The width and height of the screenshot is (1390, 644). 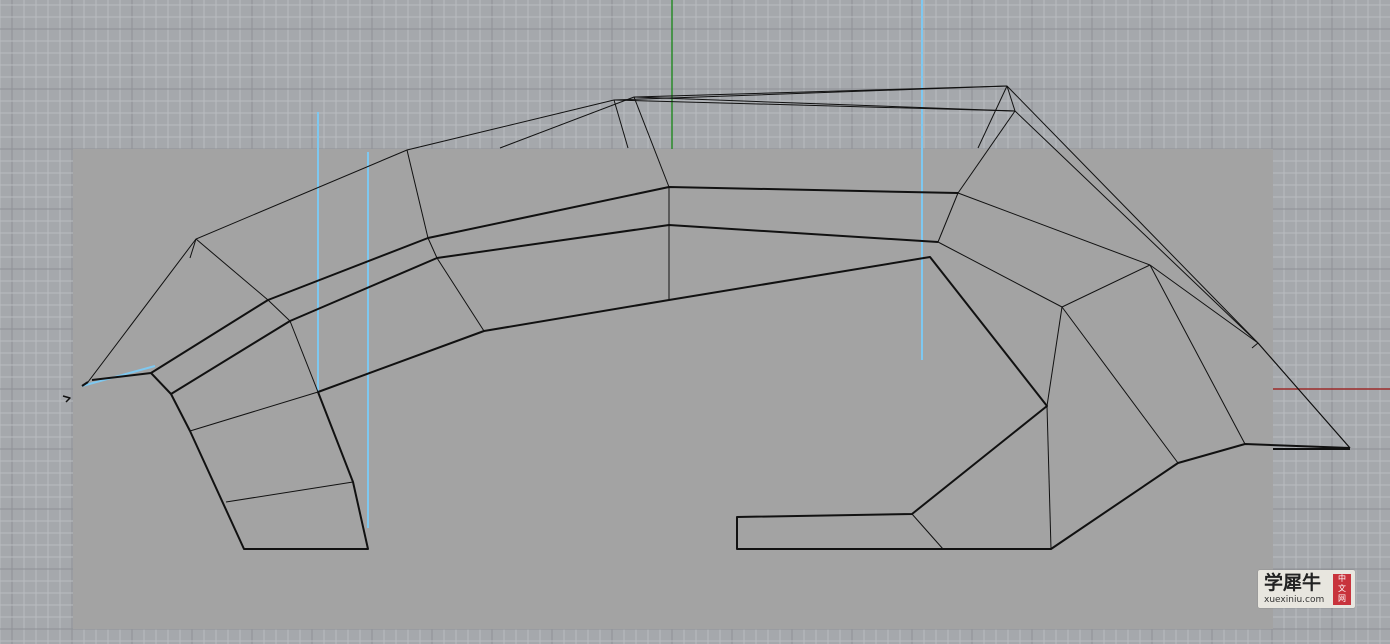 What do you see at coordinates (757, 122) in the screenshot?
I see `upper-ridge-curve` at bounding box center [757, 122].